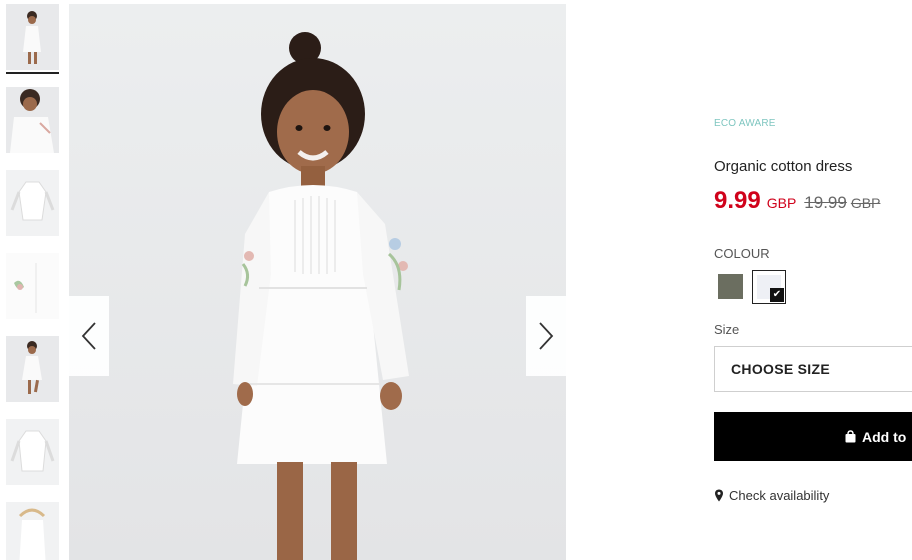  Describe the element at coordinates (32, 73) in the screenshot. I see `thumbnail-selected-indicator` at that location.